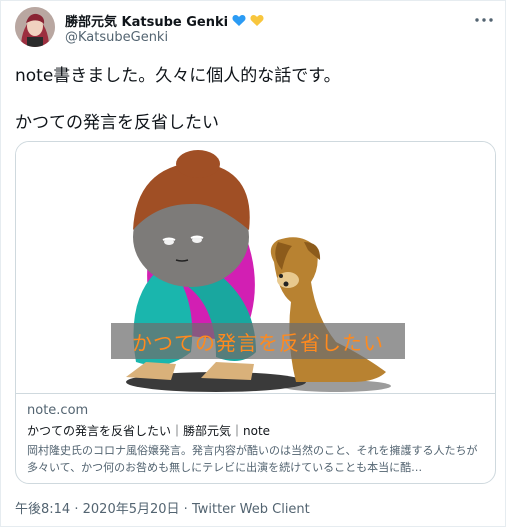  What do you see at coordinates (255, 99) in the screenshot?
I see `tweet-text: note書きました。久々に個人的な話です。 かつての発言を反省したい` at bounding box center [255, 99].